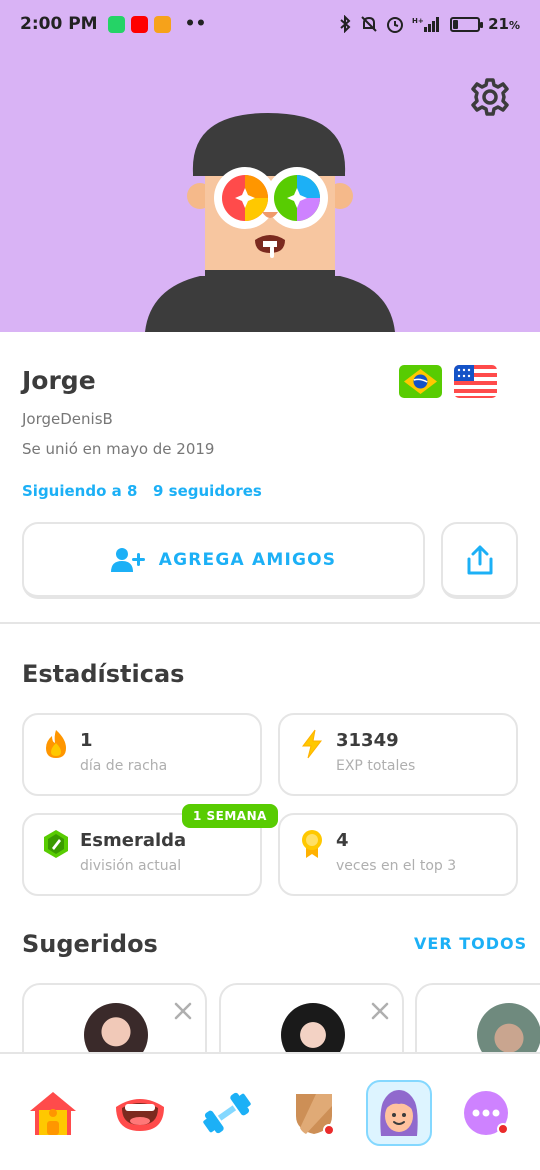  What do you see at coordinates (131, 866) in the screenshot?
I see `stat-label: división actual` at bounding box center [131, 866].